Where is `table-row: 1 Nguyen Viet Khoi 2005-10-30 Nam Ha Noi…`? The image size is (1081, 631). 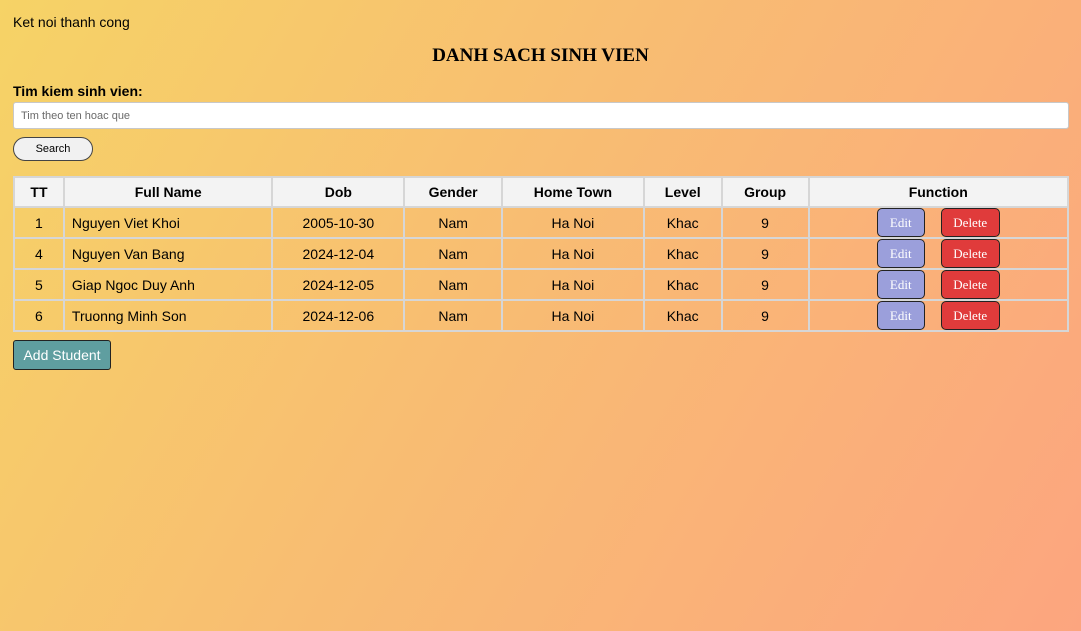 table-row: 1 Nguyen Viet Khoi 2005-10-30 Nam Ha Noi… is located at coordinates (541, 222).